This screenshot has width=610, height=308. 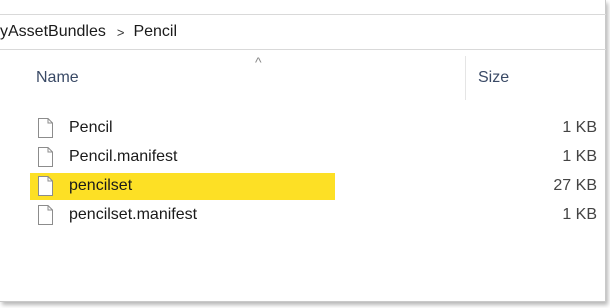 What do you see at coordinates (303, 215) in the screenshot?
I see `file-row: pencilset.manifest 1 KB` at bounding box center [303, 215].